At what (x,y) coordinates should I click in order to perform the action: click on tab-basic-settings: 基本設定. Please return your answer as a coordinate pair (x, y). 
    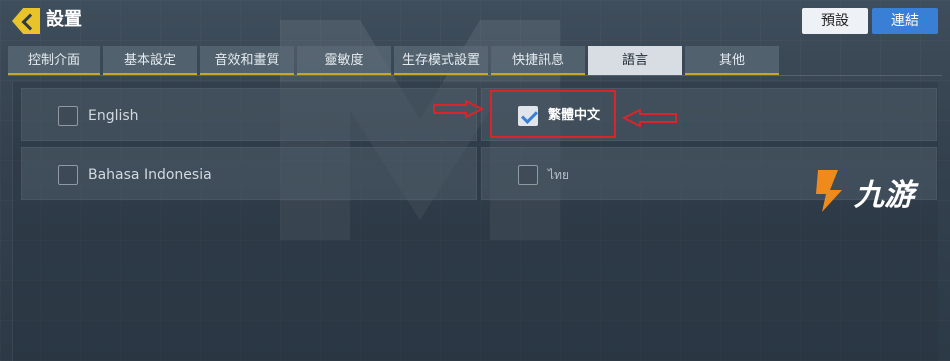
    Looking at the image, I should click on (150, 60).